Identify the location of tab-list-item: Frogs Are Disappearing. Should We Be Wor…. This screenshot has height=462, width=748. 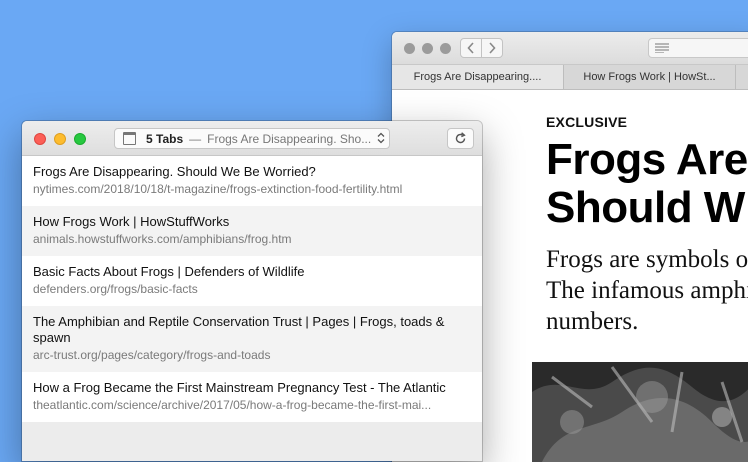
(252, 181).